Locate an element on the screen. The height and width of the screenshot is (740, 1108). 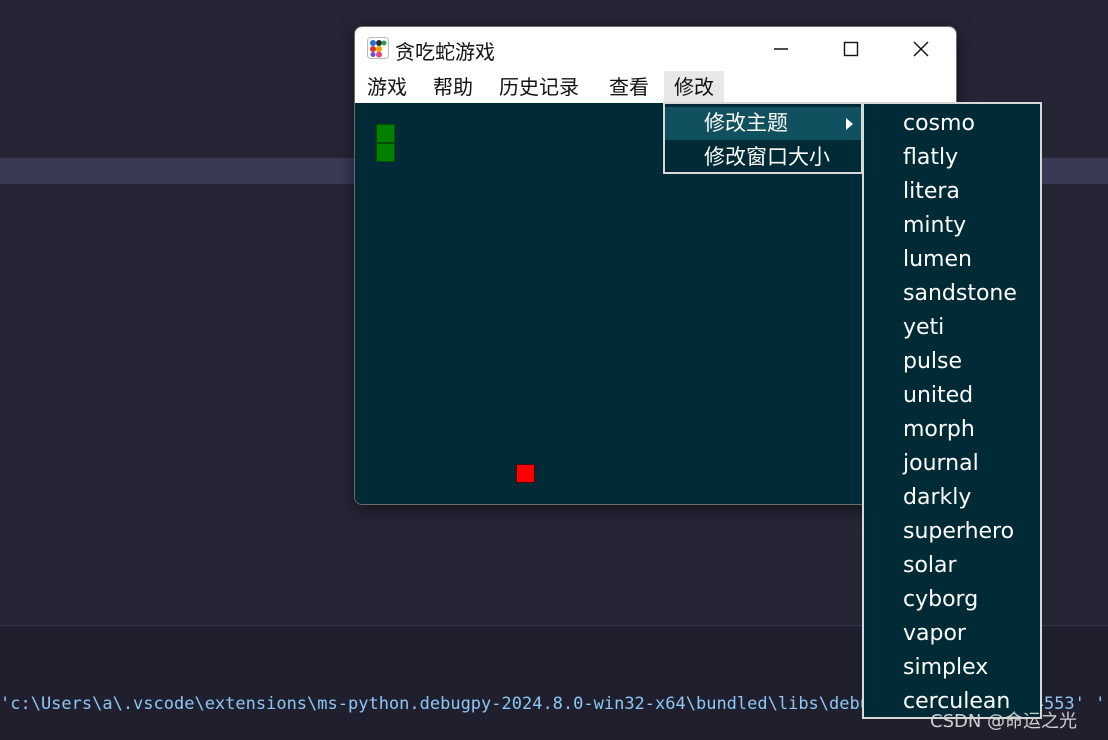
menu-modify: 修改 is located at coordinates (694, 87).